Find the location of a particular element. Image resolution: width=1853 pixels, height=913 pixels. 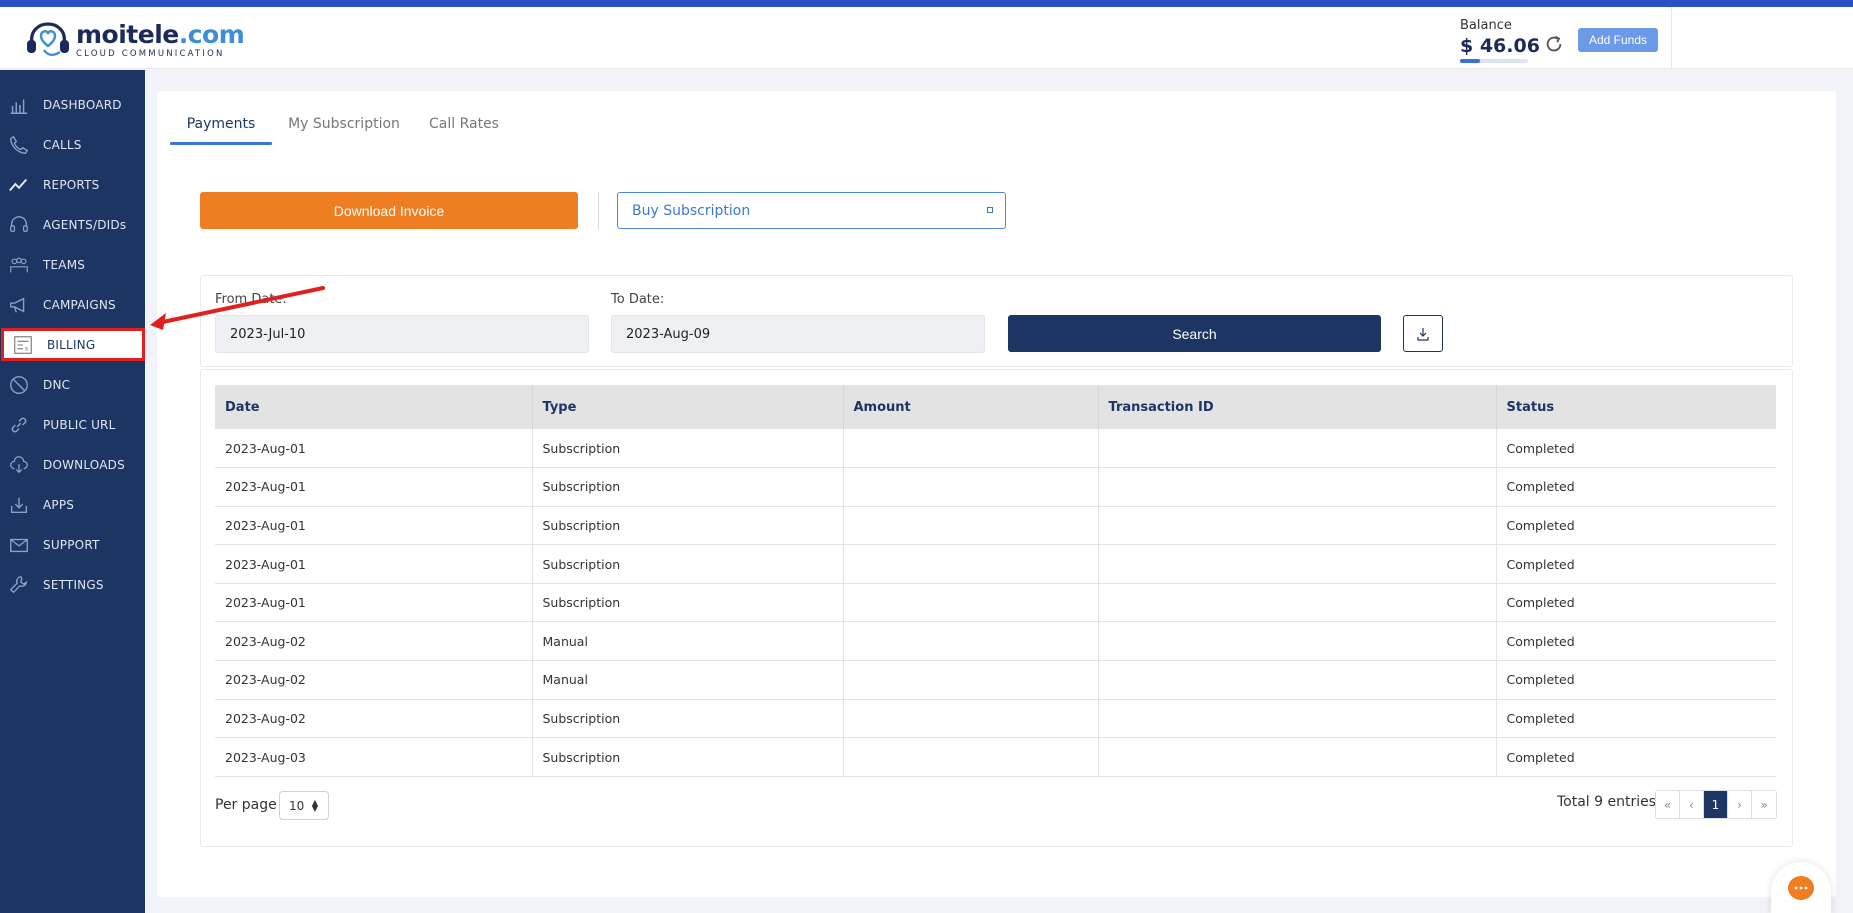

tab-call-rates: Call Rates is located at coordinates (464, 127).